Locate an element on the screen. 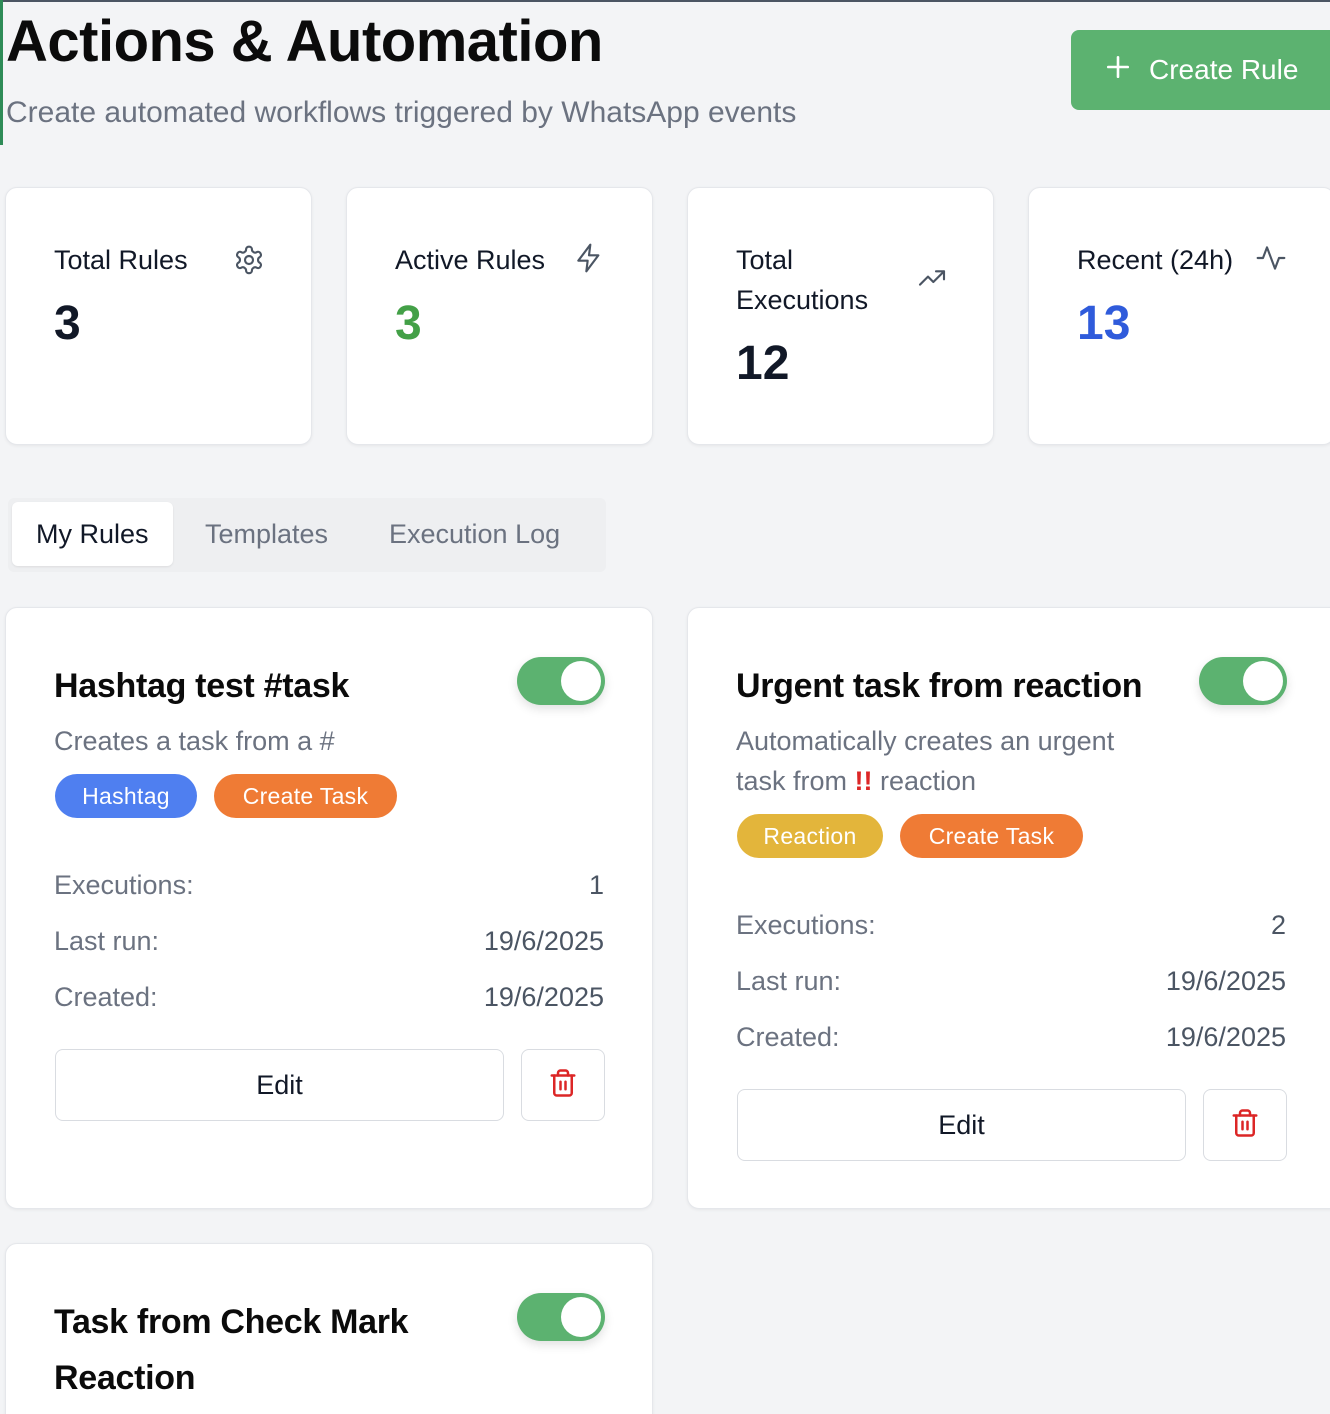 The width and height of the screenshot is (1330, 1414). trending-up-icon is located at coordinates (932, 278).